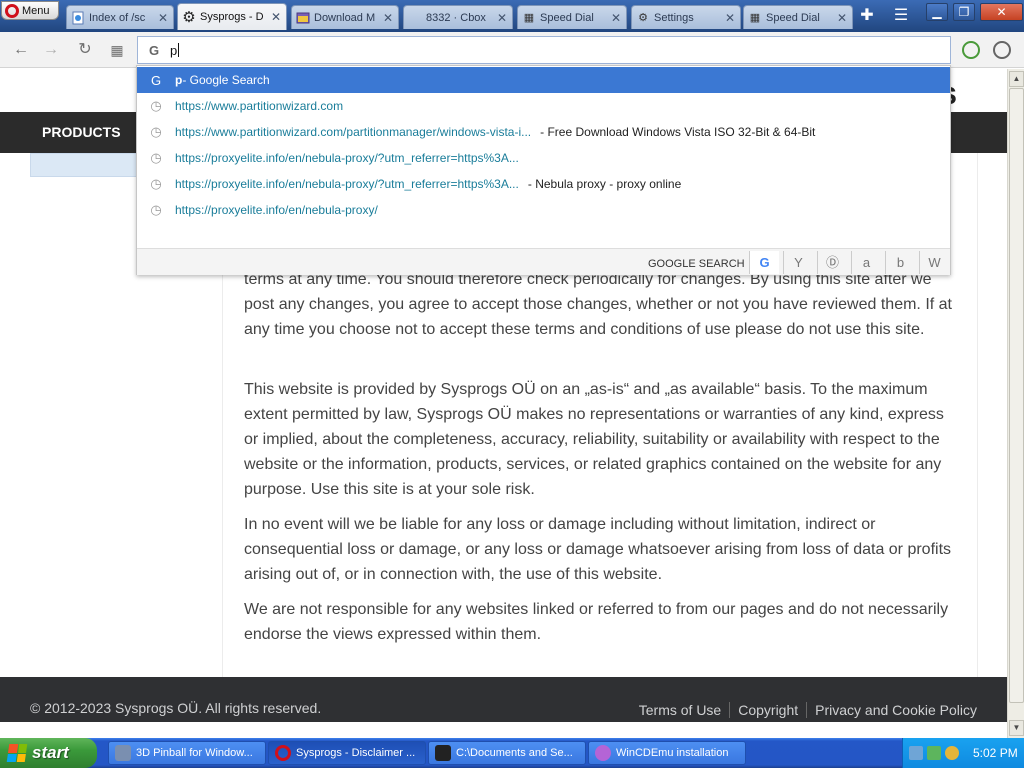  I want to click on pinball-icon, so click(123, 753).